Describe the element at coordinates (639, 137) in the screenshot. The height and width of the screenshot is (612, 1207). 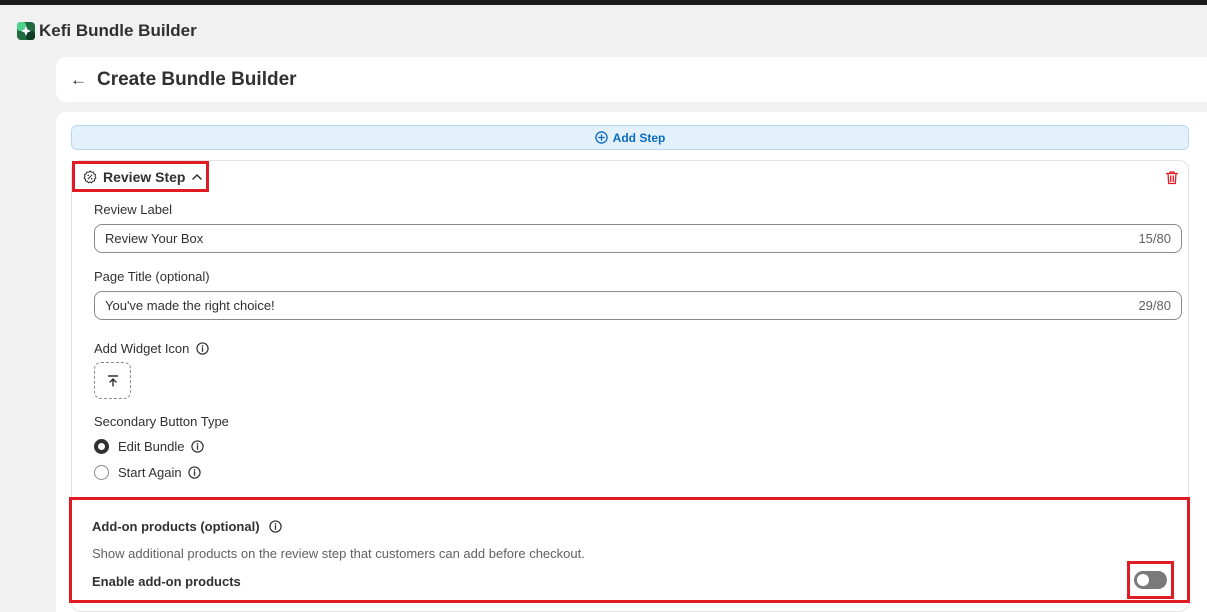
I see `add-step-label: Add Step` at that location.